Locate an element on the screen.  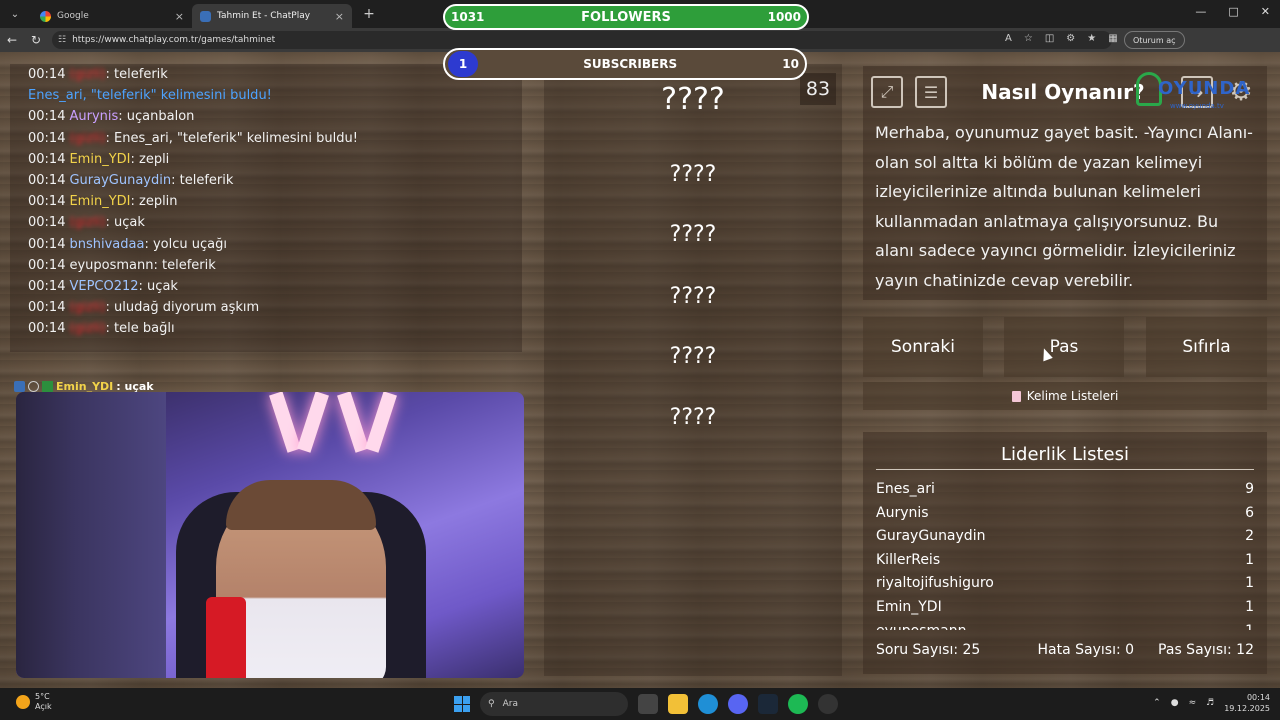
task-view-icon is located at coordinates (648, 704).